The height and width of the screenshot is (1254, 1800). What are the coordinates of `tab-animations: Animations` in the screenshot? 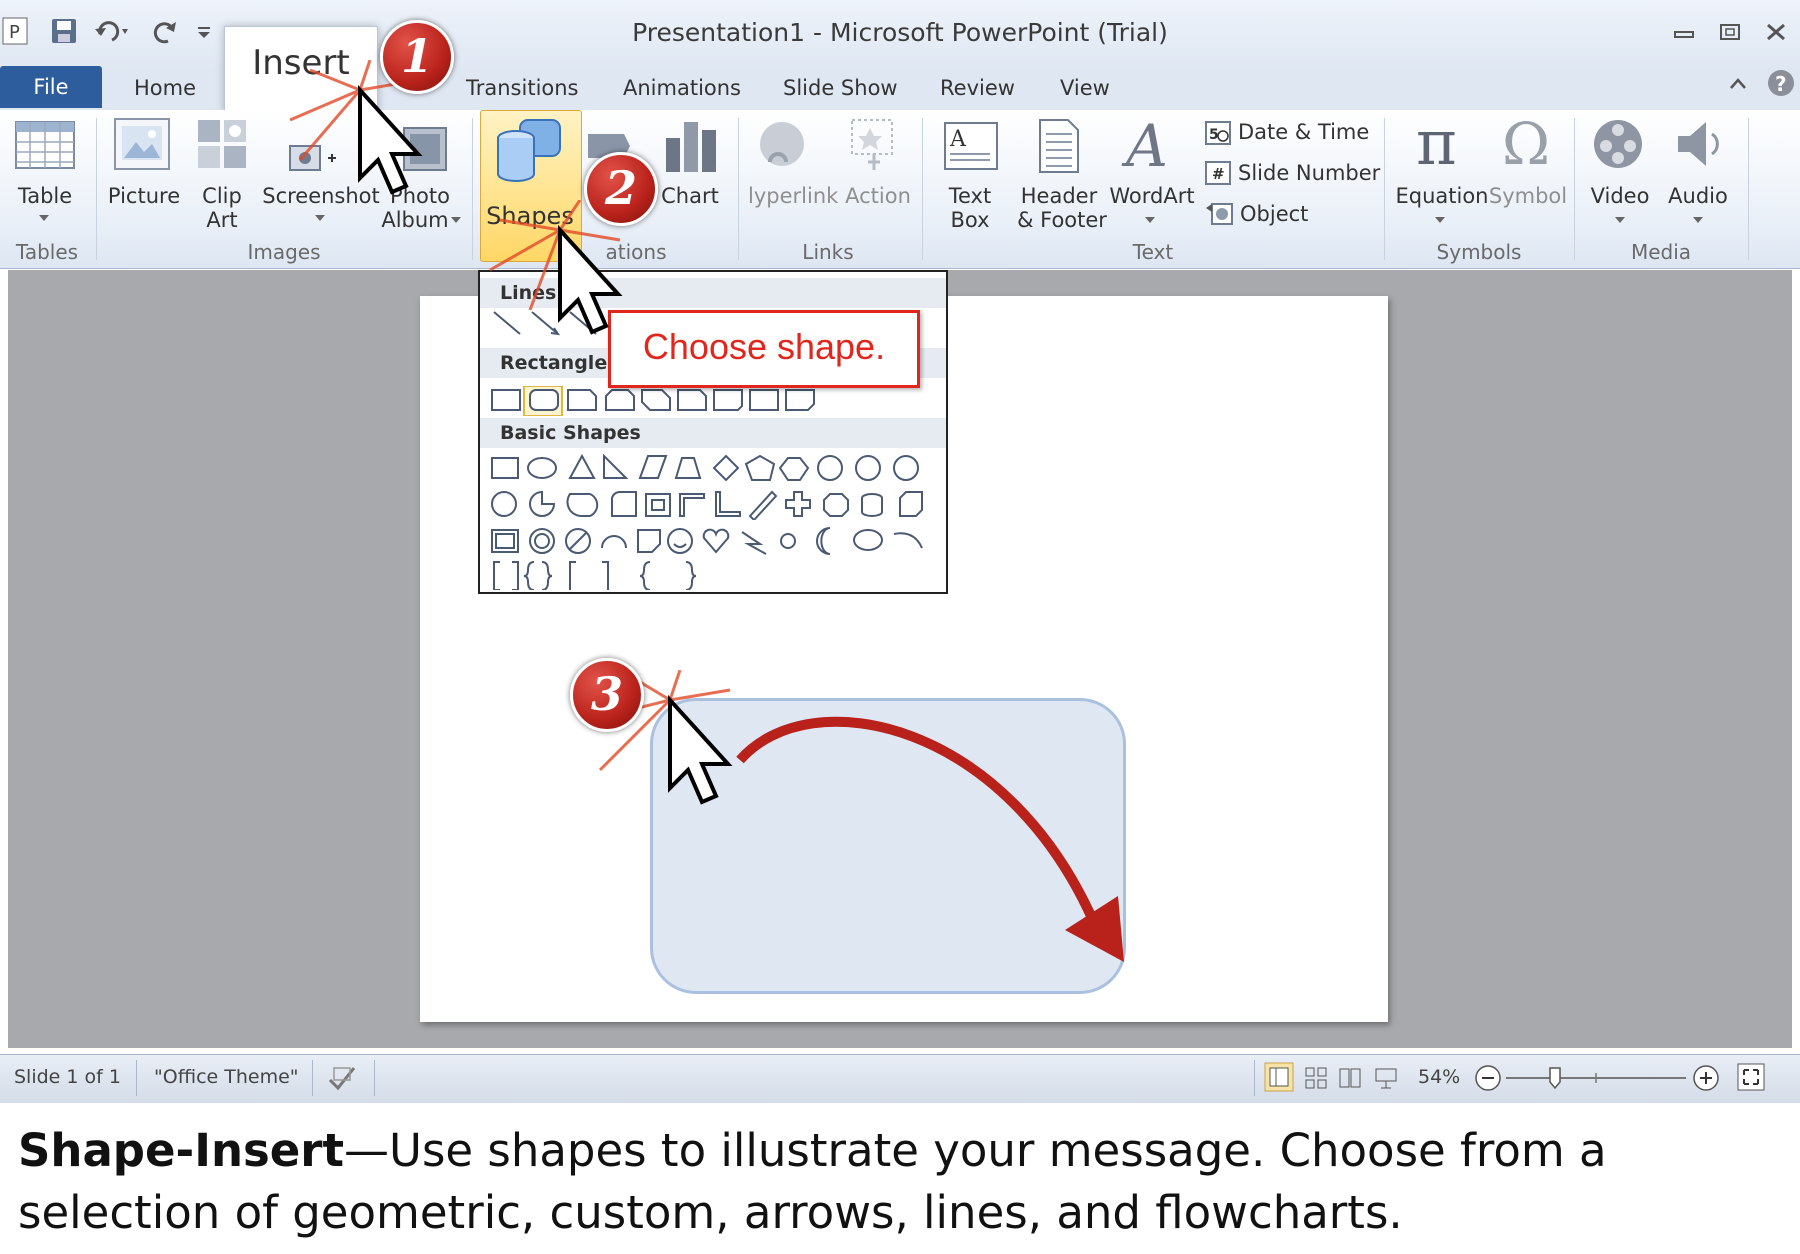 It's located at (682, 88).